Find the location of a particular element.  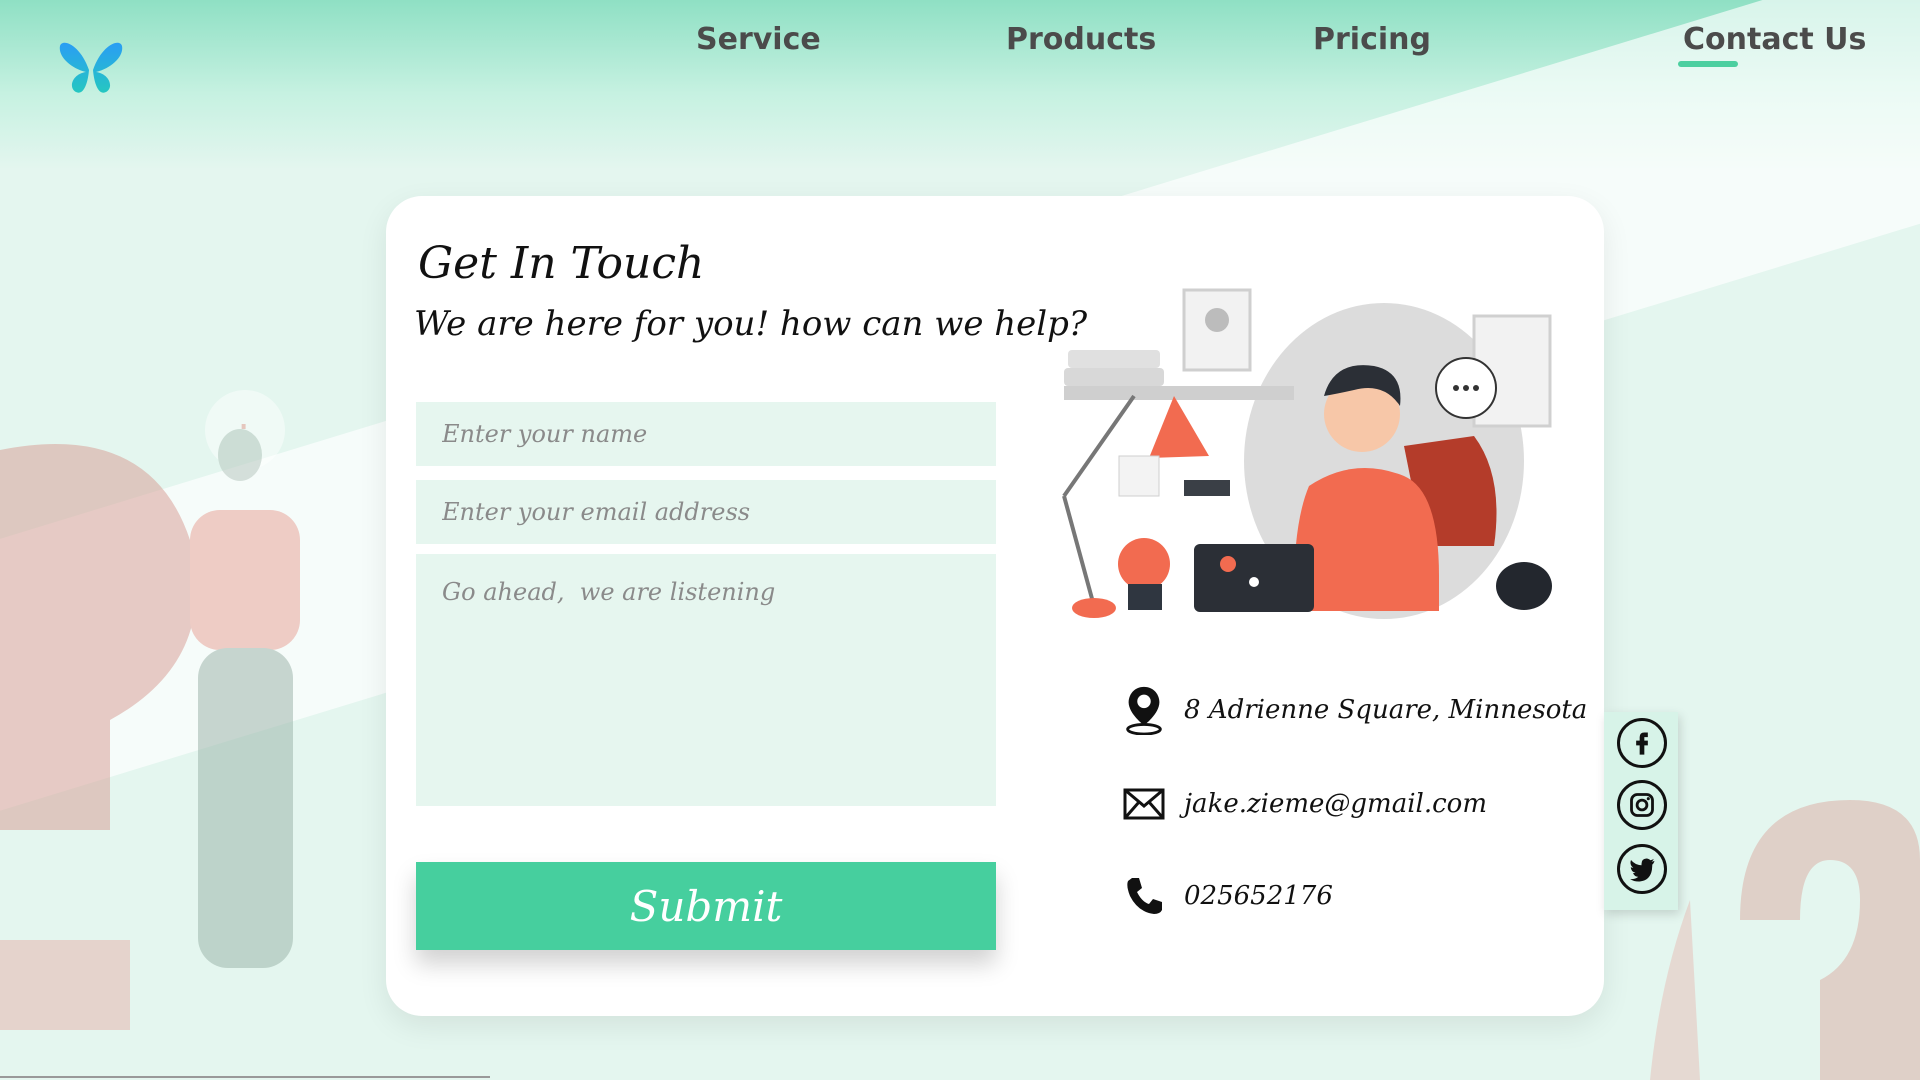

phone-icon is located at coordinates (1144, 896).